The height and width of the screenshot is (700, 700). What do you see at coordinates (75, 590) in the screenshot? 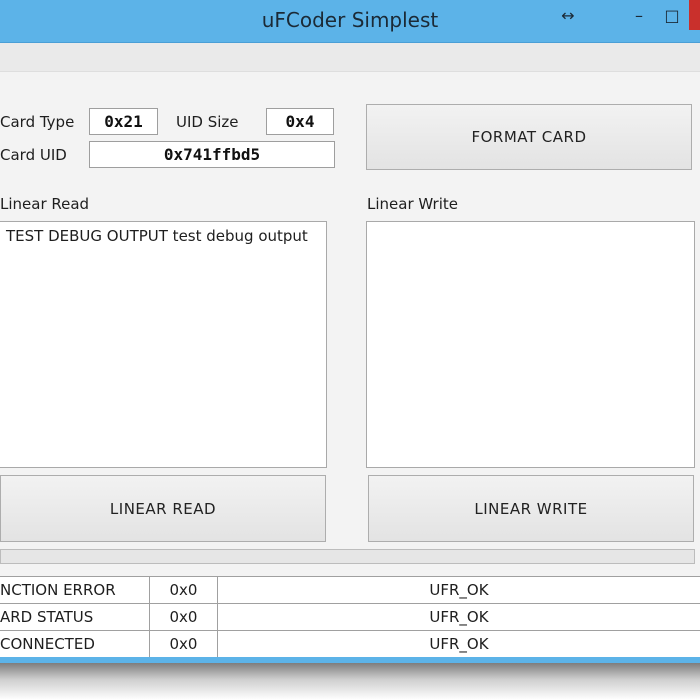
I see `status-name: NCTION ERROR` at bounding box center [75, 590].